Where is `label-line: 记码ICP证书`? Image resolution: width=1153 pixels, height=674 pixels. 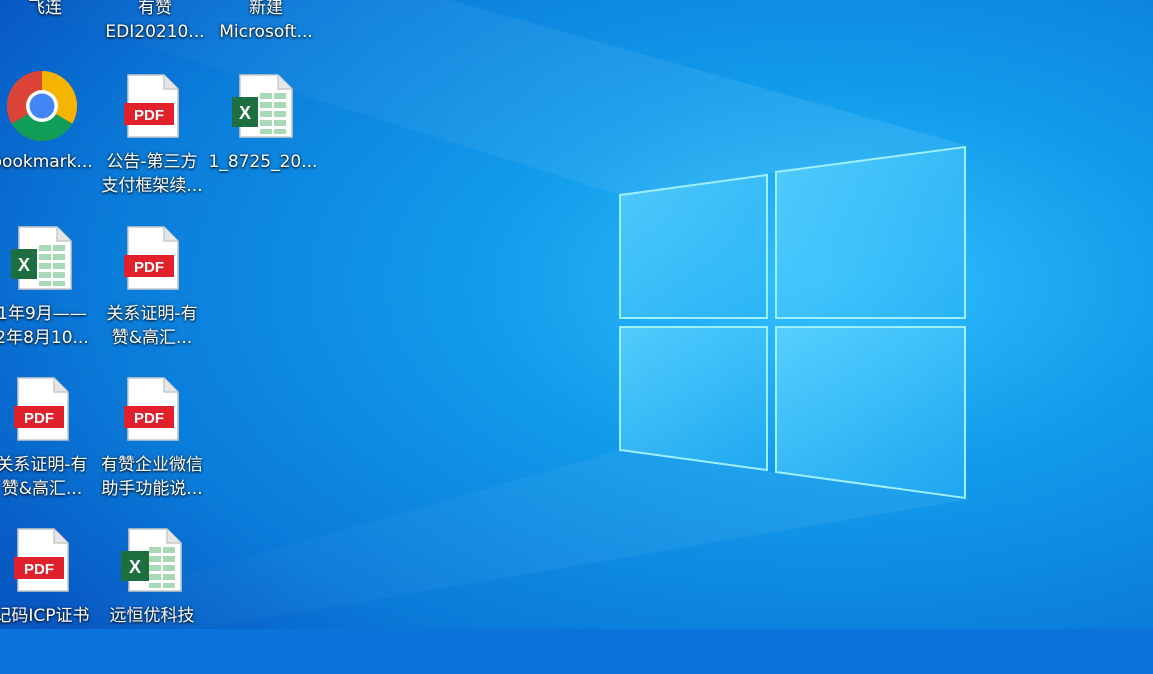
label-line: 记码ICP证书 is located at coordinates (45, 616).